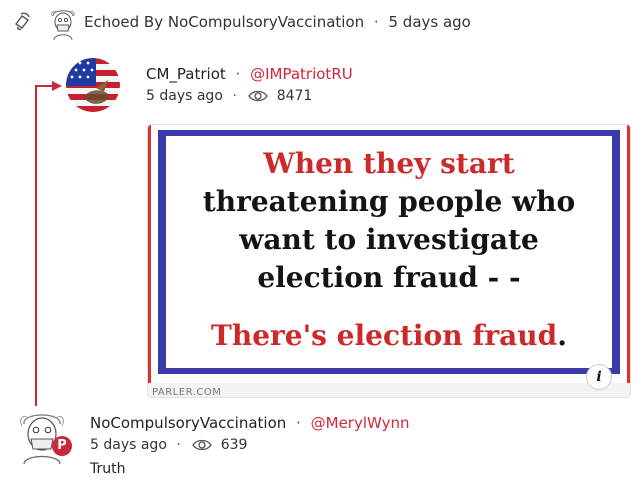 Image resolution: width=639 pixels, height=485 pixels. I want to click on meme-border-left, so click(149, 254).